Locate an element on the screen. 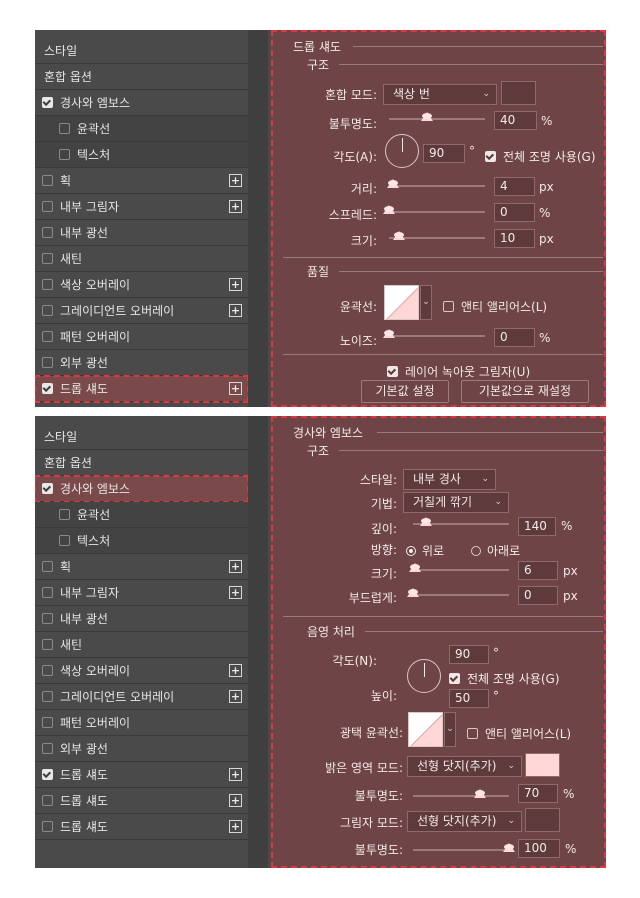 The image size is (640, 898). size-input: 6 is located at coordinates (538, 570).